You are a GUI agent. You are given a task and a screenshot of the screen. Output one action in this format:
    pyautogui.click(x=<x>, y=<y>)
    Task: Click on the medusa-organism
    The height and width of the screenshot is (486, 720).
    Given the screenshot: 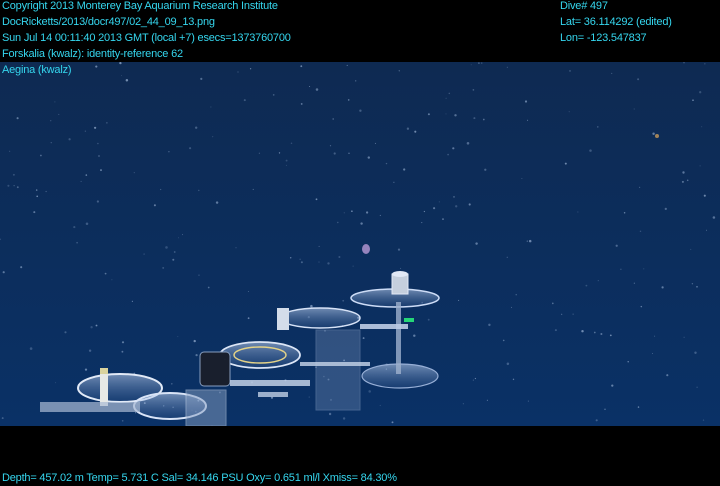 What is the action you would take?
    pyautogui.click(x=366, y=249)
    